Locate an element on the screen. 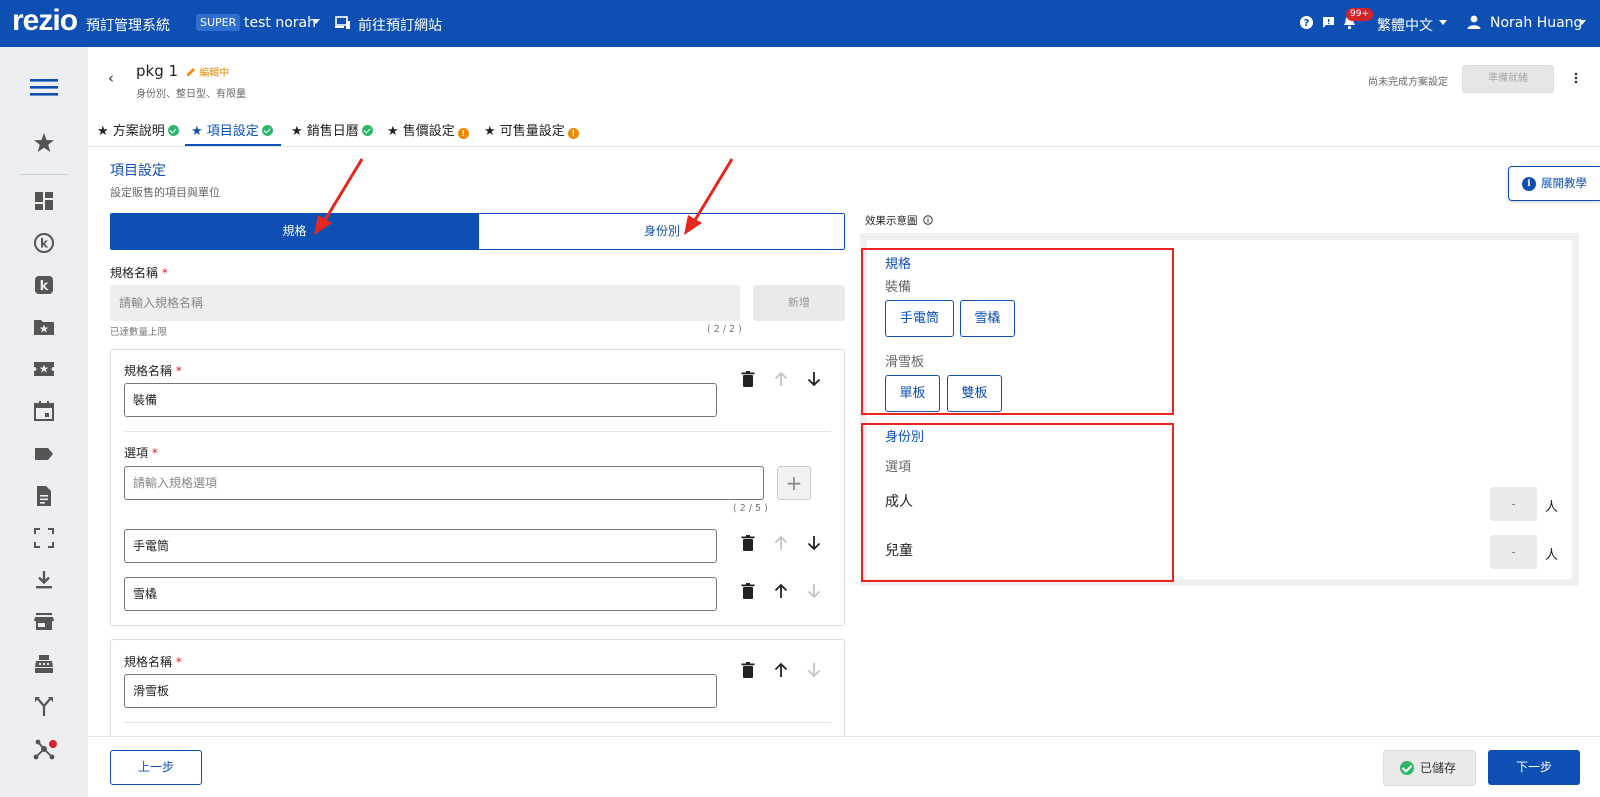 The image size is (1600, 797). toggle-spec: 規格 is located at coordinates (294, 231).